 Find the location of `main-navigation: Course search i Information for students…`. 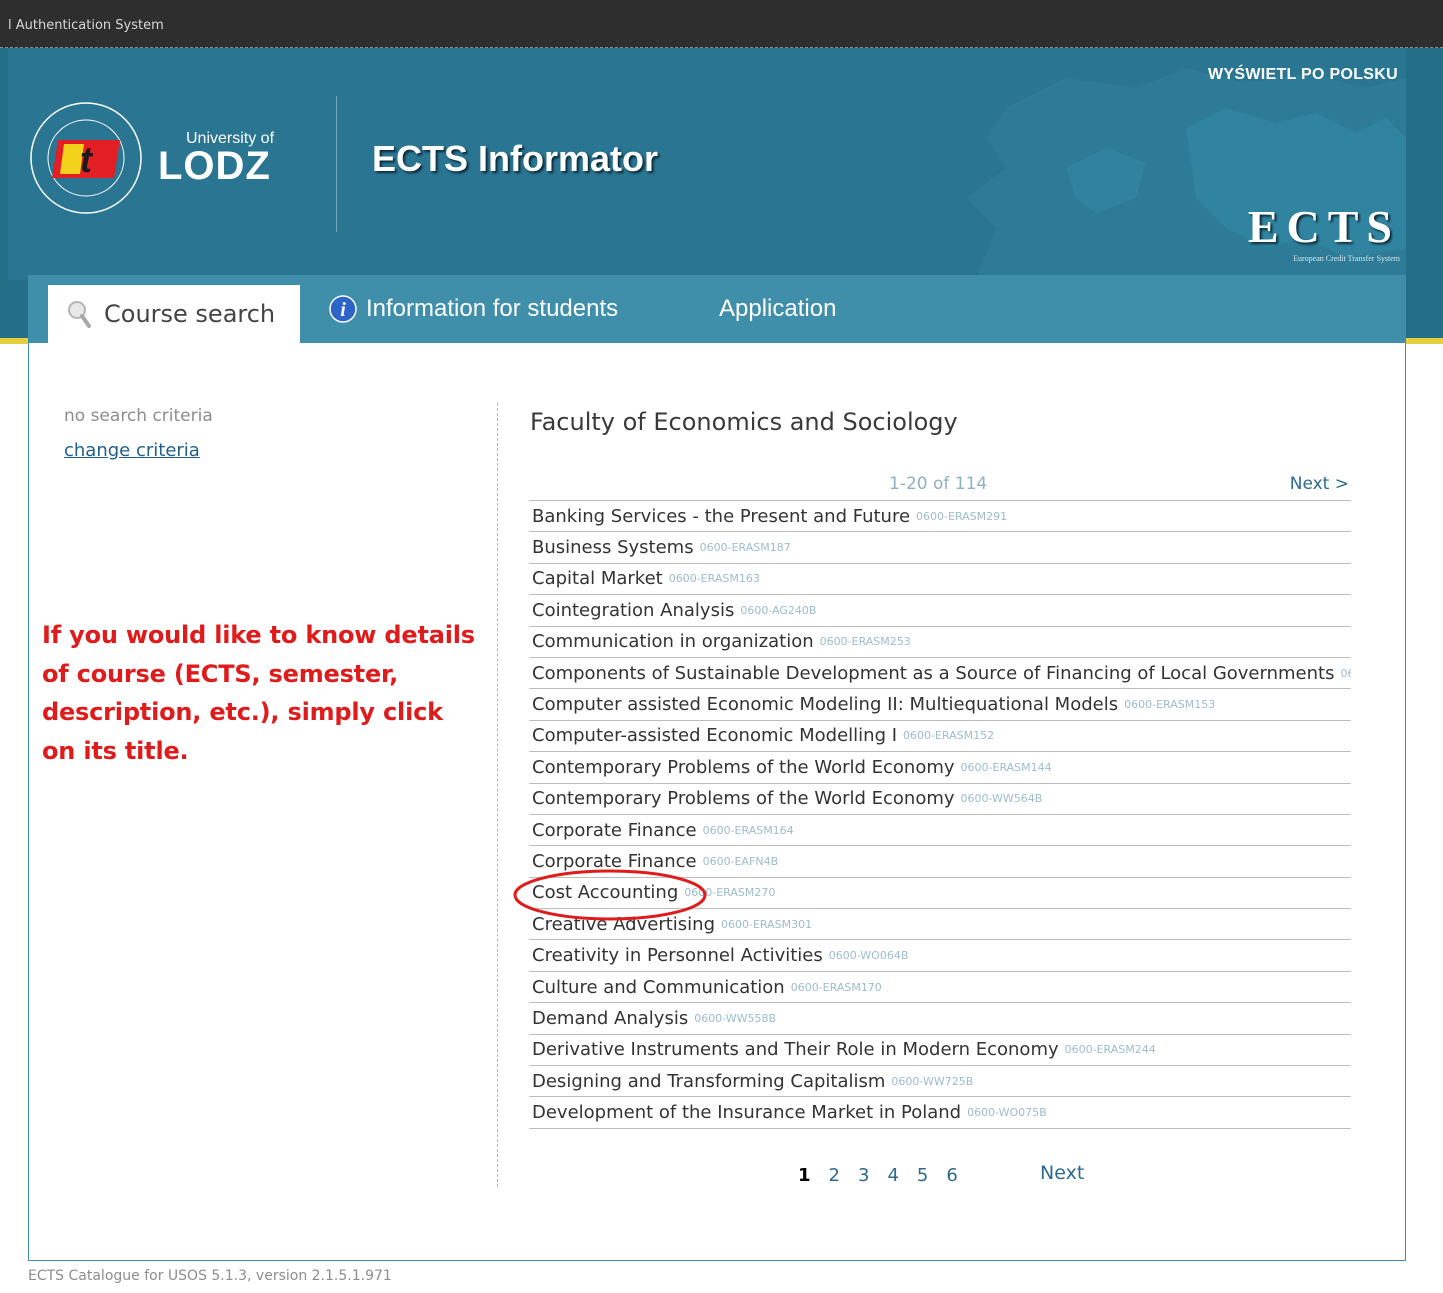

main-navigation: Course search i Information for students… is located at coordinates (717, 309).